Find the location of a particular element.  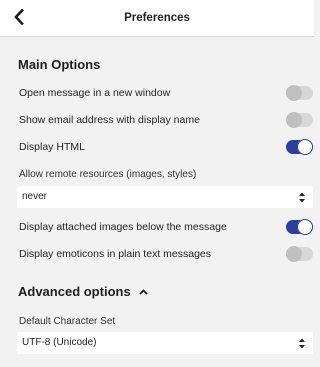

option-show-email: Show email address with display name is located at coordinates (157, 120).